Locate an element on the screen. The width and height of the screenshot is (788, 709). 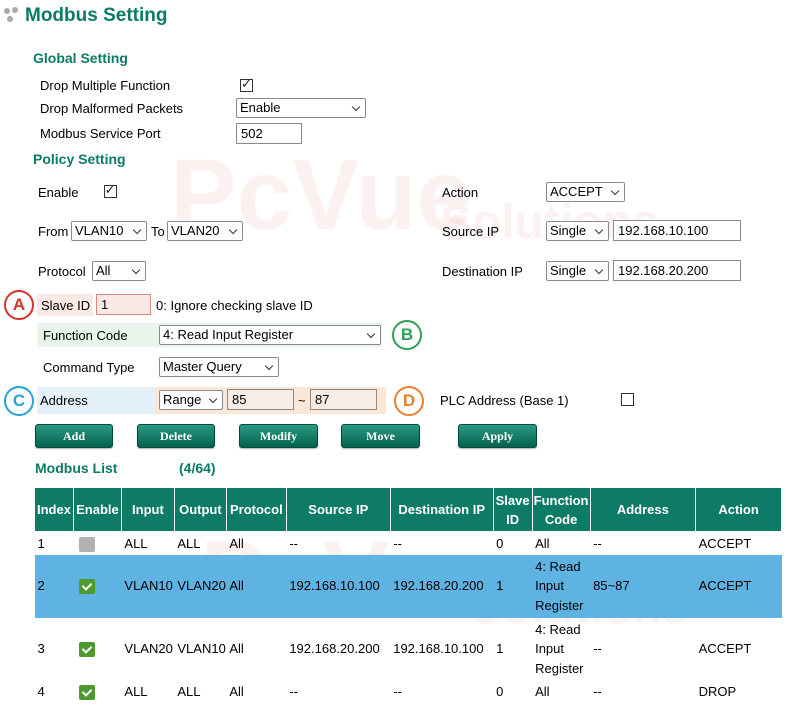
column-header: Input is located at coordinates (147, 509).